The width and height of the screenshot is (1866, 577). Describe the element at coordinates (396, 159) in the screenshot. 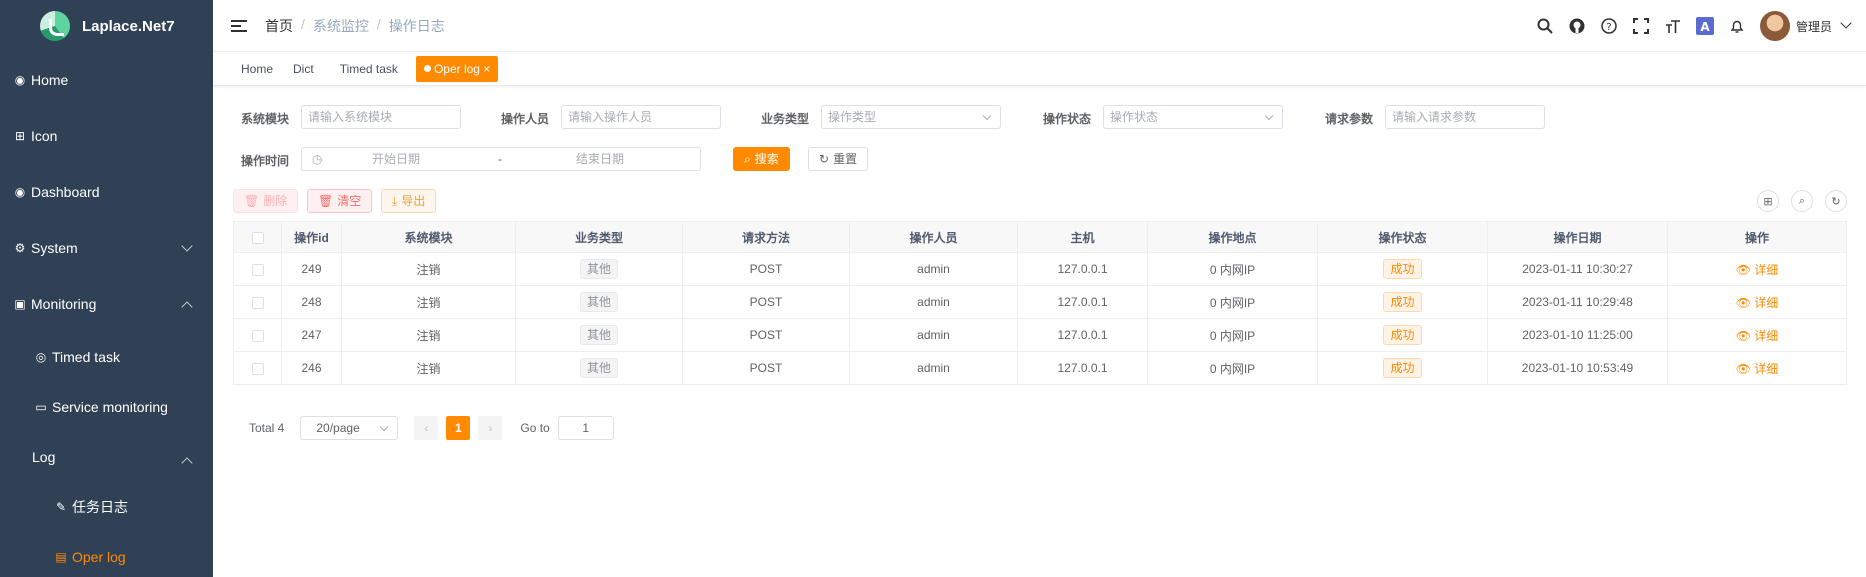

I see `start-date: 开始日期` at that location.